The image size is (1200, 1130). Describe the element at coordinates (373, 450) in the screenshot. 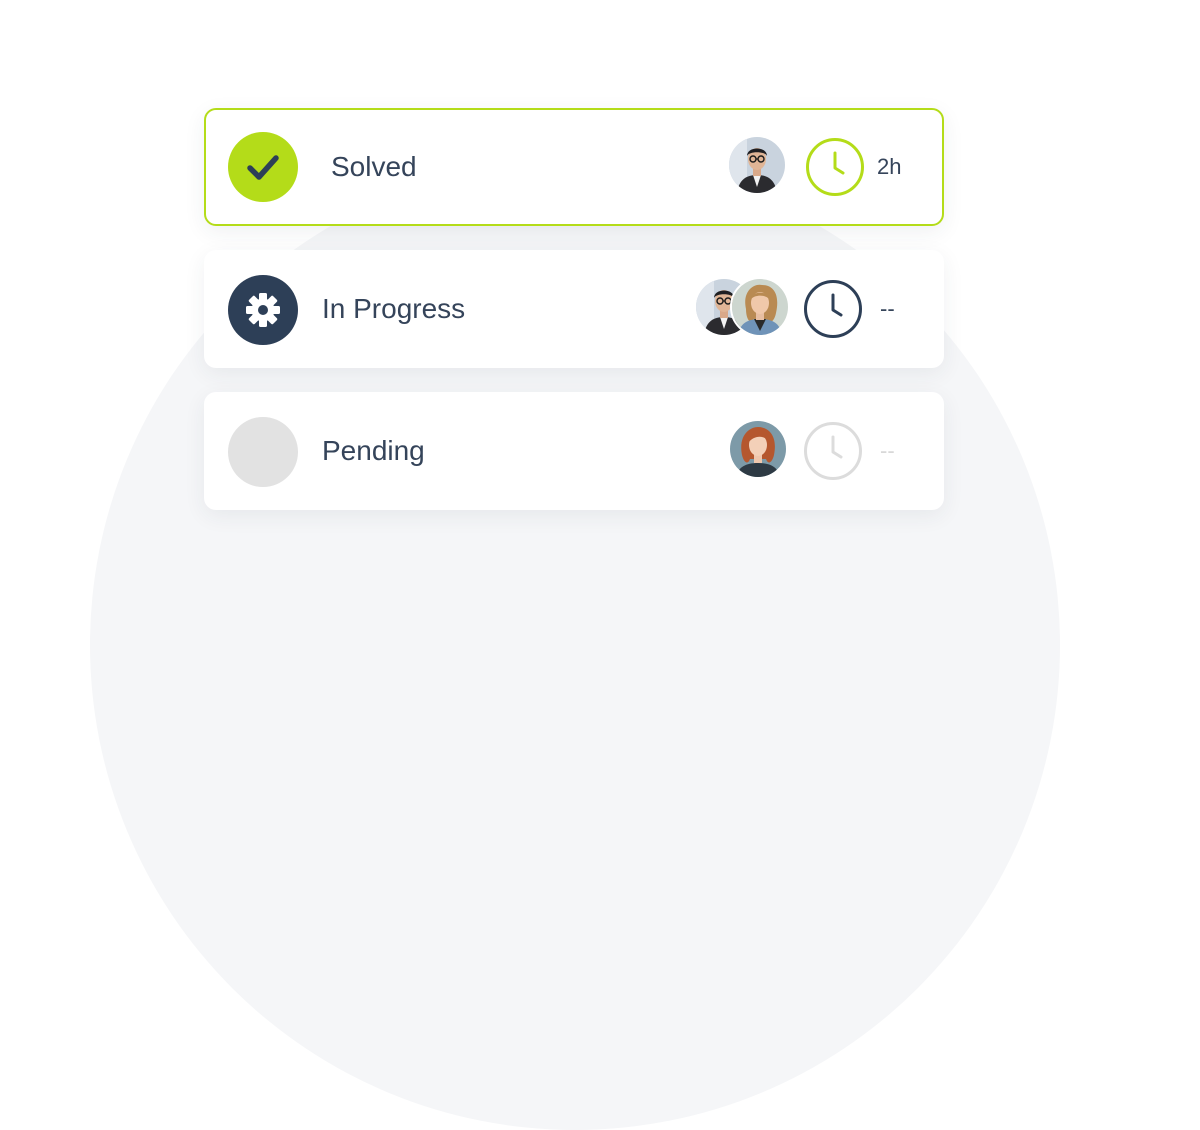

I see `status-label: Pending` at that location.